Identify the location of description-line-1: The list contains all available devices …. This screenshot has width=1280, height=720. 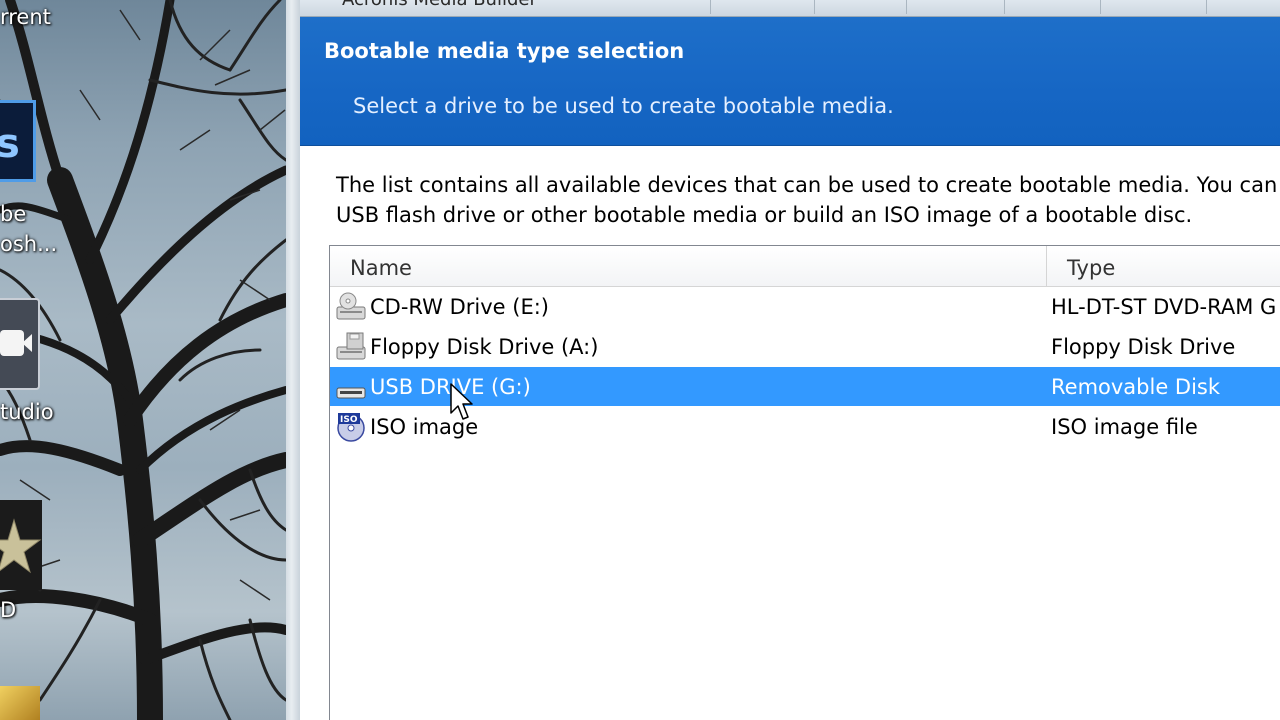
(808, 185).